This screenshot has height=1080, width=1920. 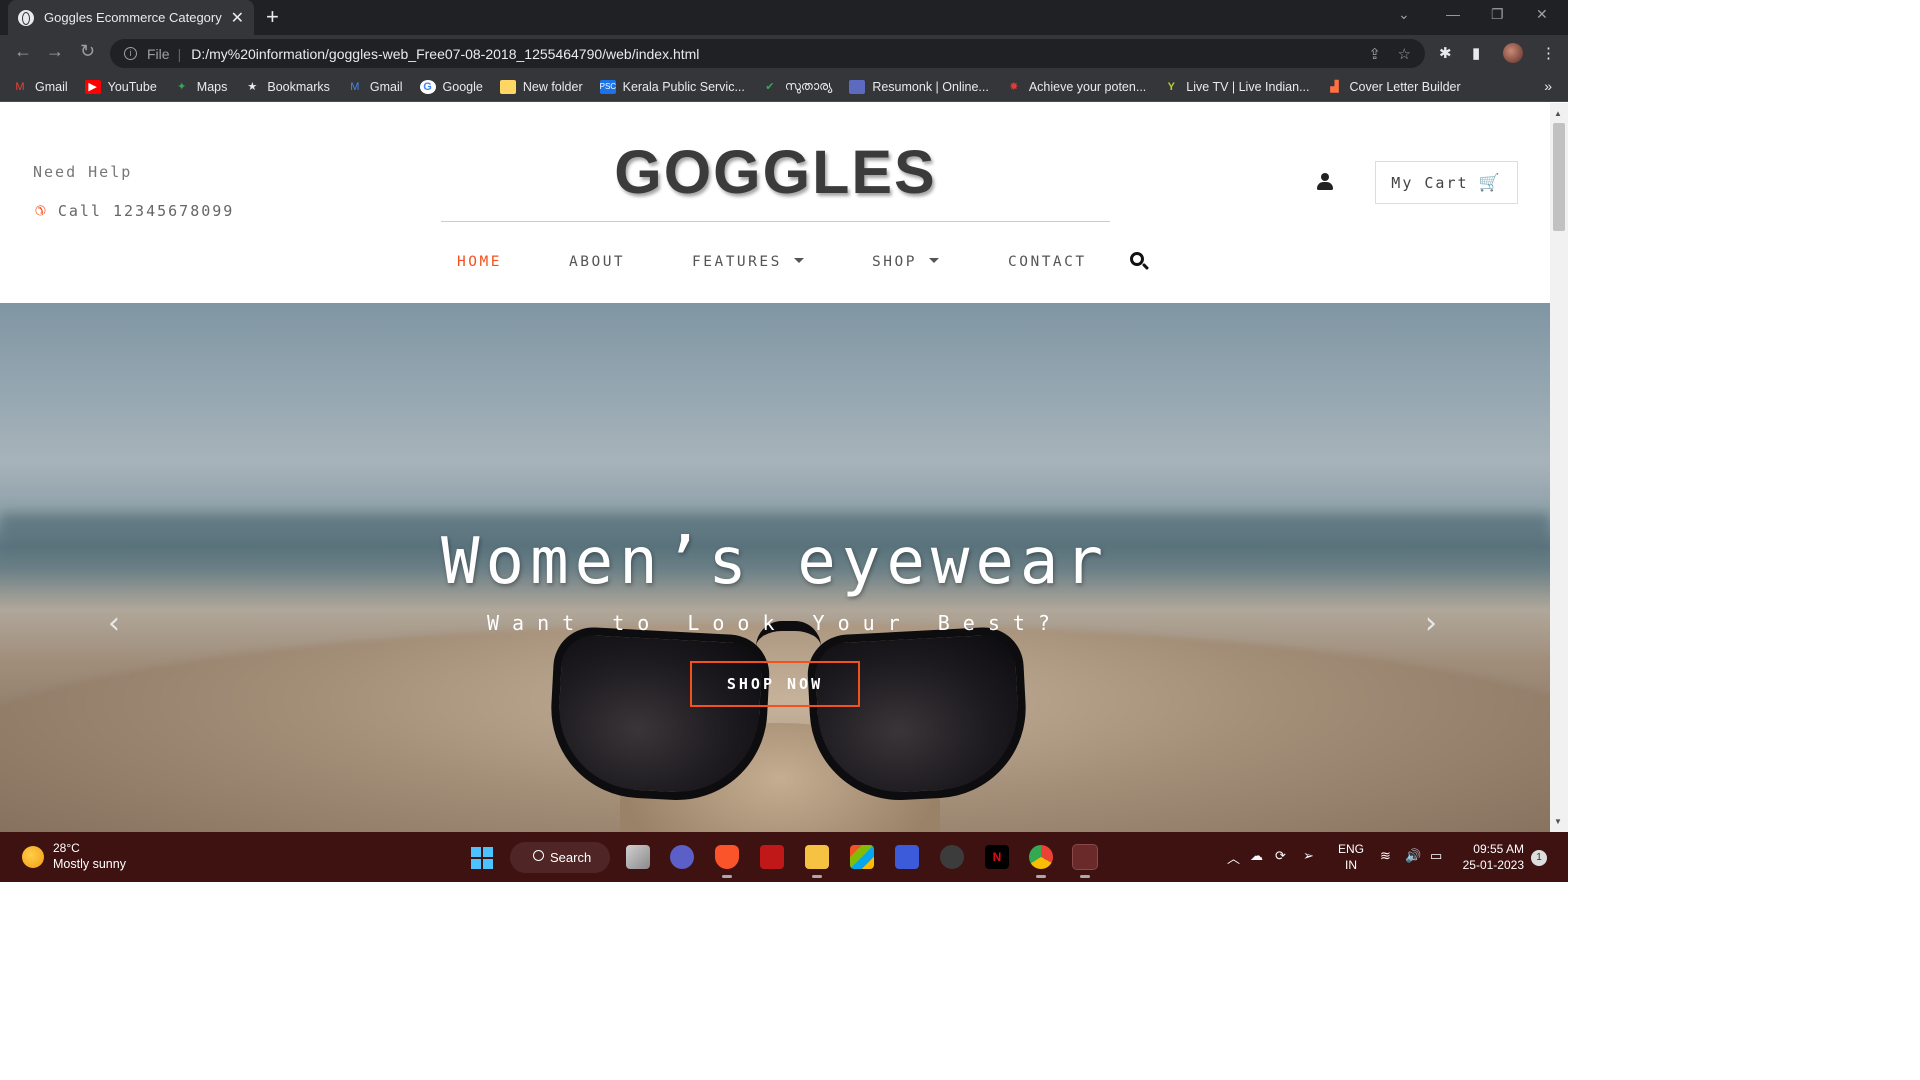 What do you see at coordinates (427, 86) in the screenshot?
I see `google-icon: G` at bounding box center [427, 86].